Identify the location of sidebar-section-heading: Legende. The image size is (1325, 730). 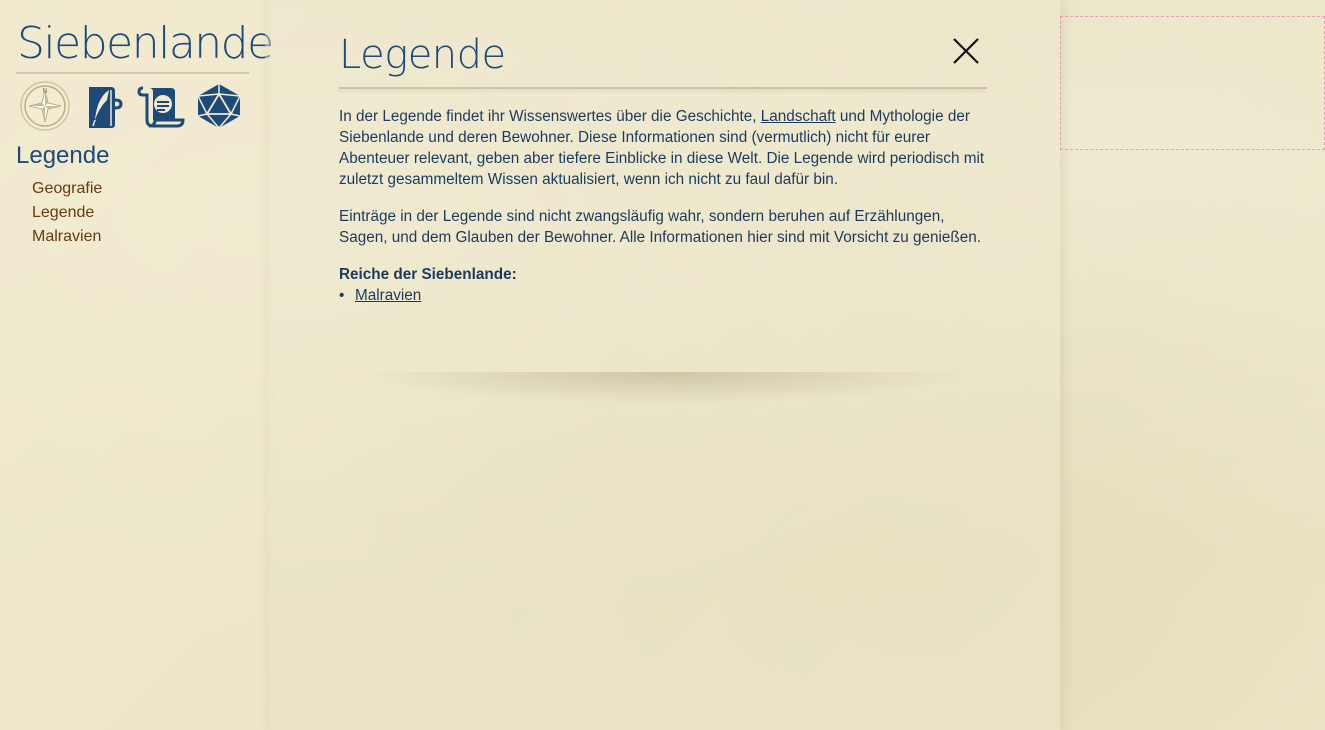
(63, 155).